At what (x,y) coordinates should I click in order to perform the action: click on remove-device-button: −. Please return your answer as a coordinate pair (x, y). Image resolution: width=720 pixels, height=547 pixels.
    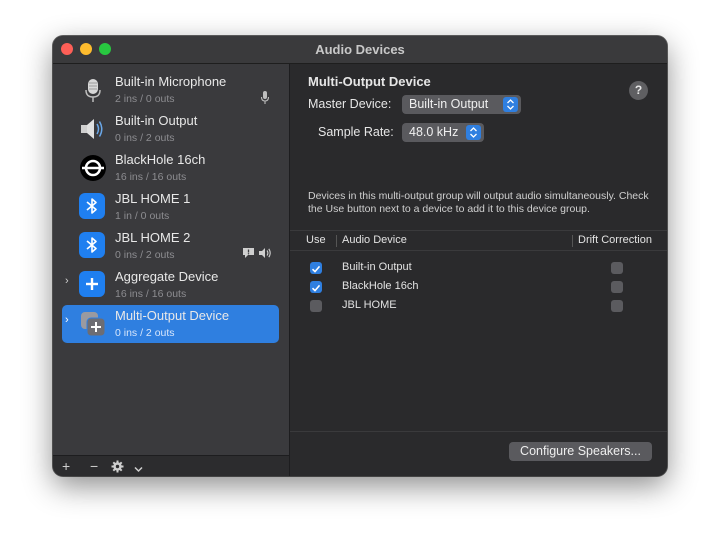
    Looking at the image, I should click on (94, 466).